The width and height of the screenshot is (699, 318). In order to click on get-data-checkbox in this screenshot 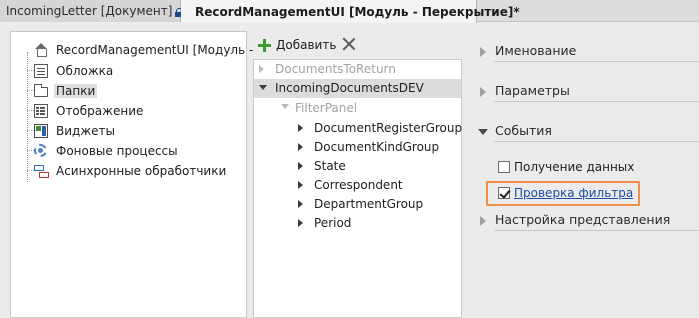, I will do `click(504, 167)`.